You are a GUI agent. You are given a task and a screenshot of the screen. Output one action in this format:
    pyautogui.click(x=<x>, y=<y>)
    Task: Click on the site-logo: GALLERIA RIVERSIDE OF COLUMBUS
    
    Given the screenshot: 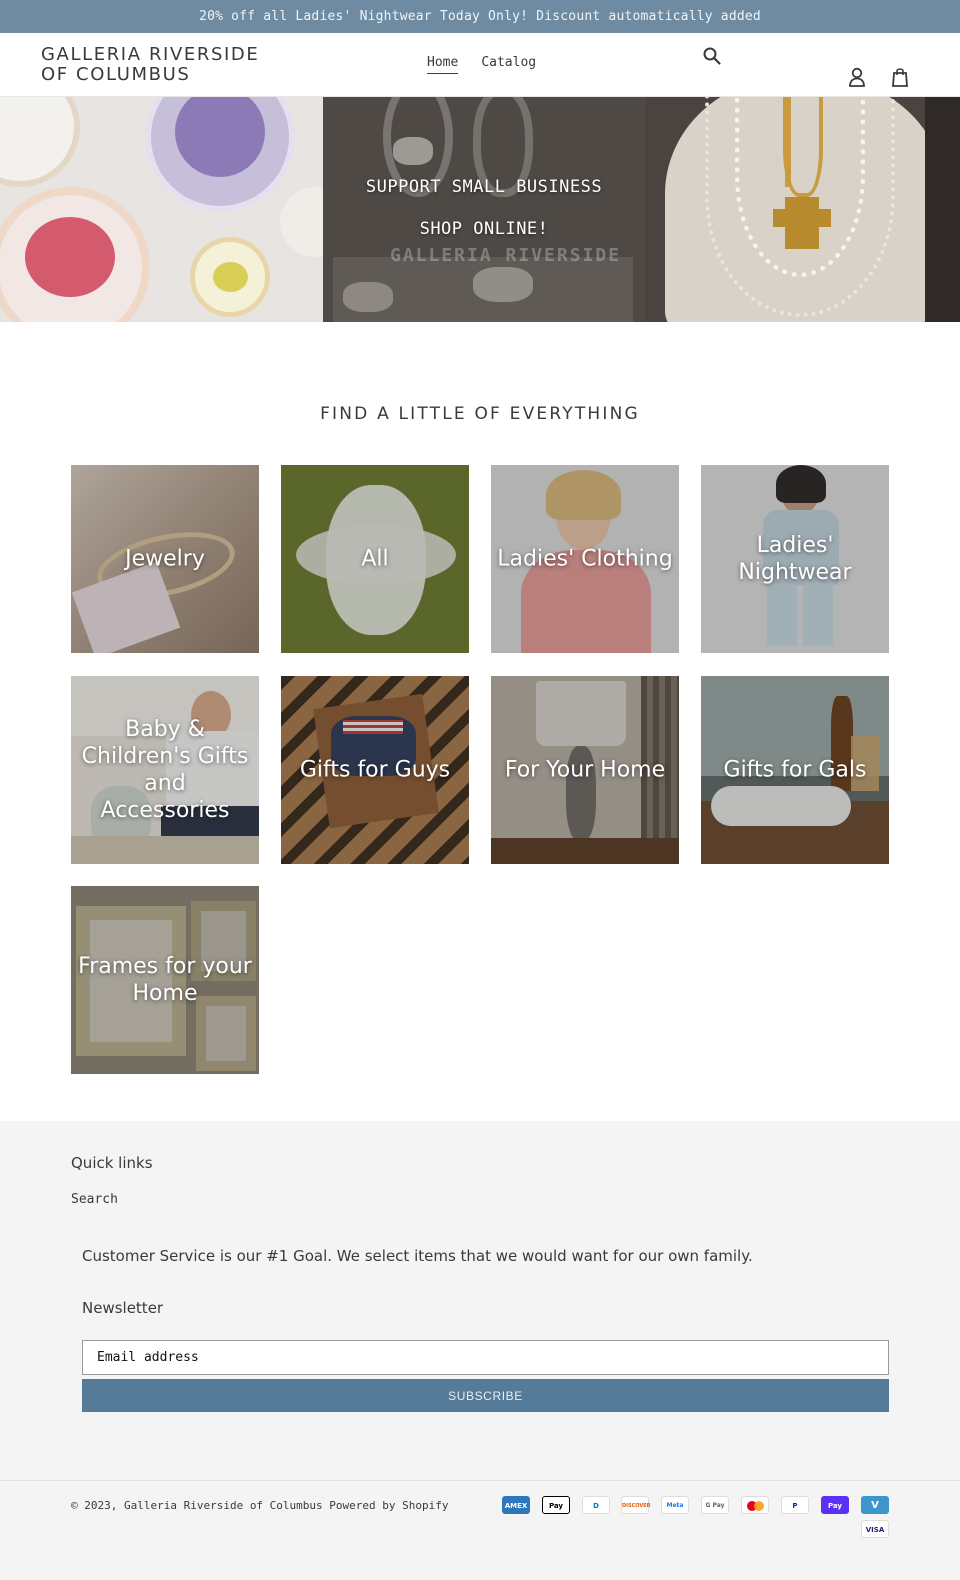 What is the action you would take?
    pyautogui.click(x=171, y=65)
    